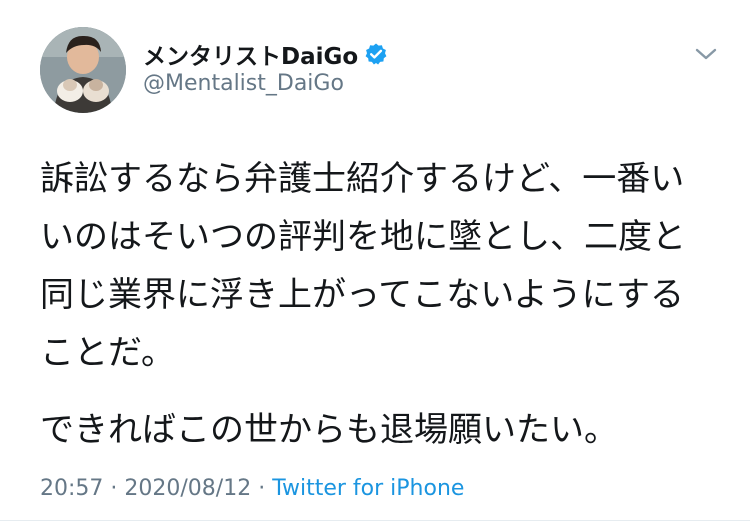  What do you see at coordinates (368, 488) in the screenshot?
I see `tweet-source: Twitter for iPhone` at bounding box center [368, 488].